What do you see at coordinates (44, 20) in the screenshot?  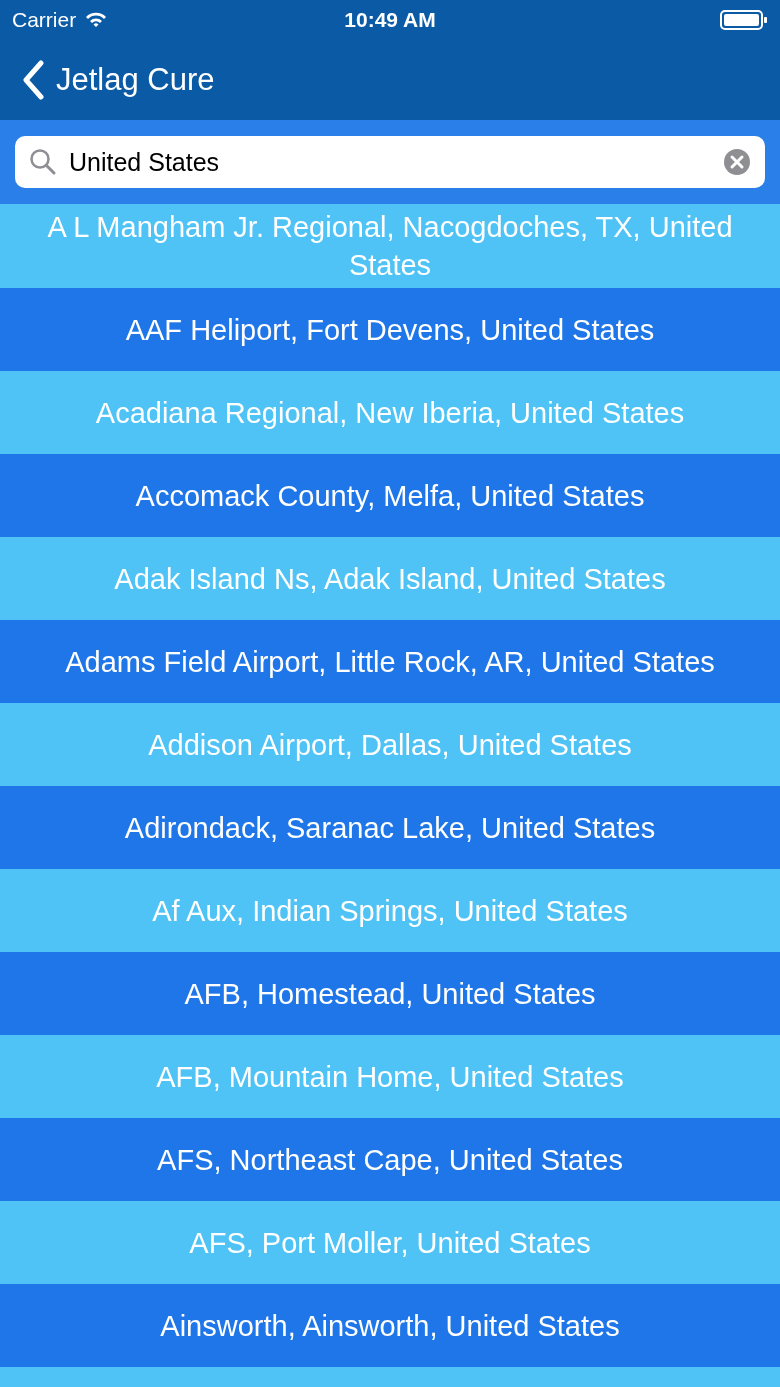 I see `carrier-label: Carrier` at bounding box center [44, 20].